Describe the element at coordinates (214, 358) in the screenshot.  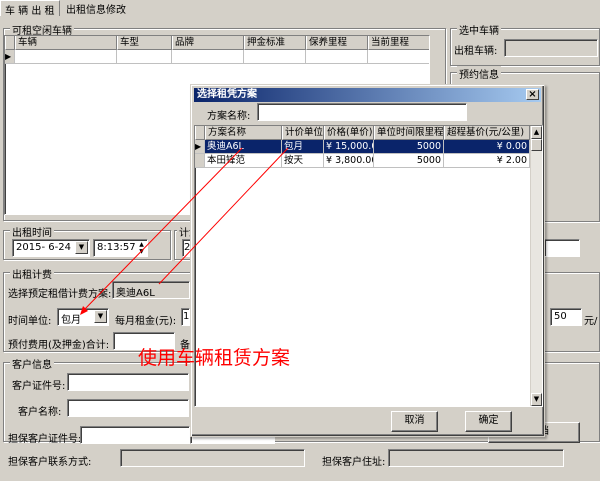
I see `annotation-text: 使用车辆租赁方案` at that location.